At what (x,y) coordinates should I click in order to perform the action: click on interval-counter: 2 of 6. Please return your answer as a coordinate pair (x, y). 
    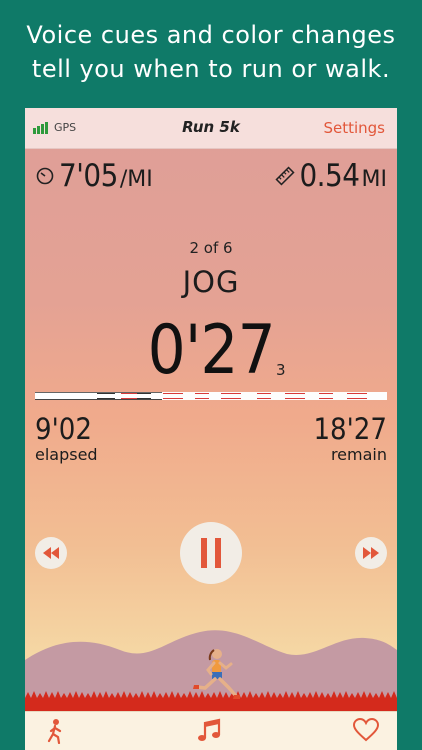
    Looking at the image, I should click on (211, 248).